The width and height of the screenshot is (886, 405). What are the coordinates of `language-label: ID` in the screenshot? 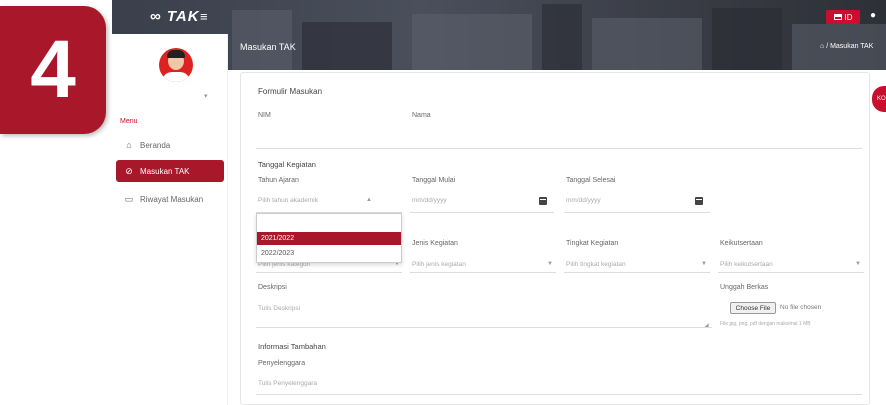 It's located at (848, 17).